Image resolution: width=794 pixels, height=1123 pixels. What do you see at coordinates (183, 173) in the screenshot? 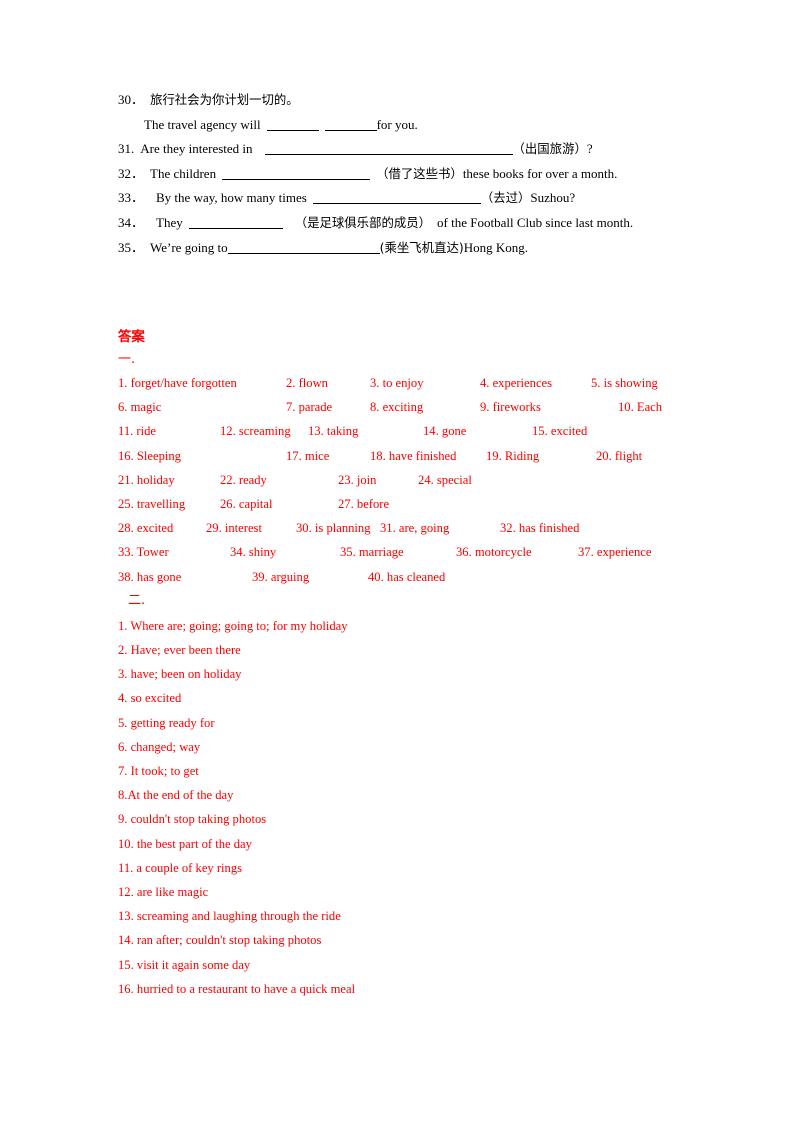
I see `question-32-pre-text: The children` at bounding box center [183, 173].